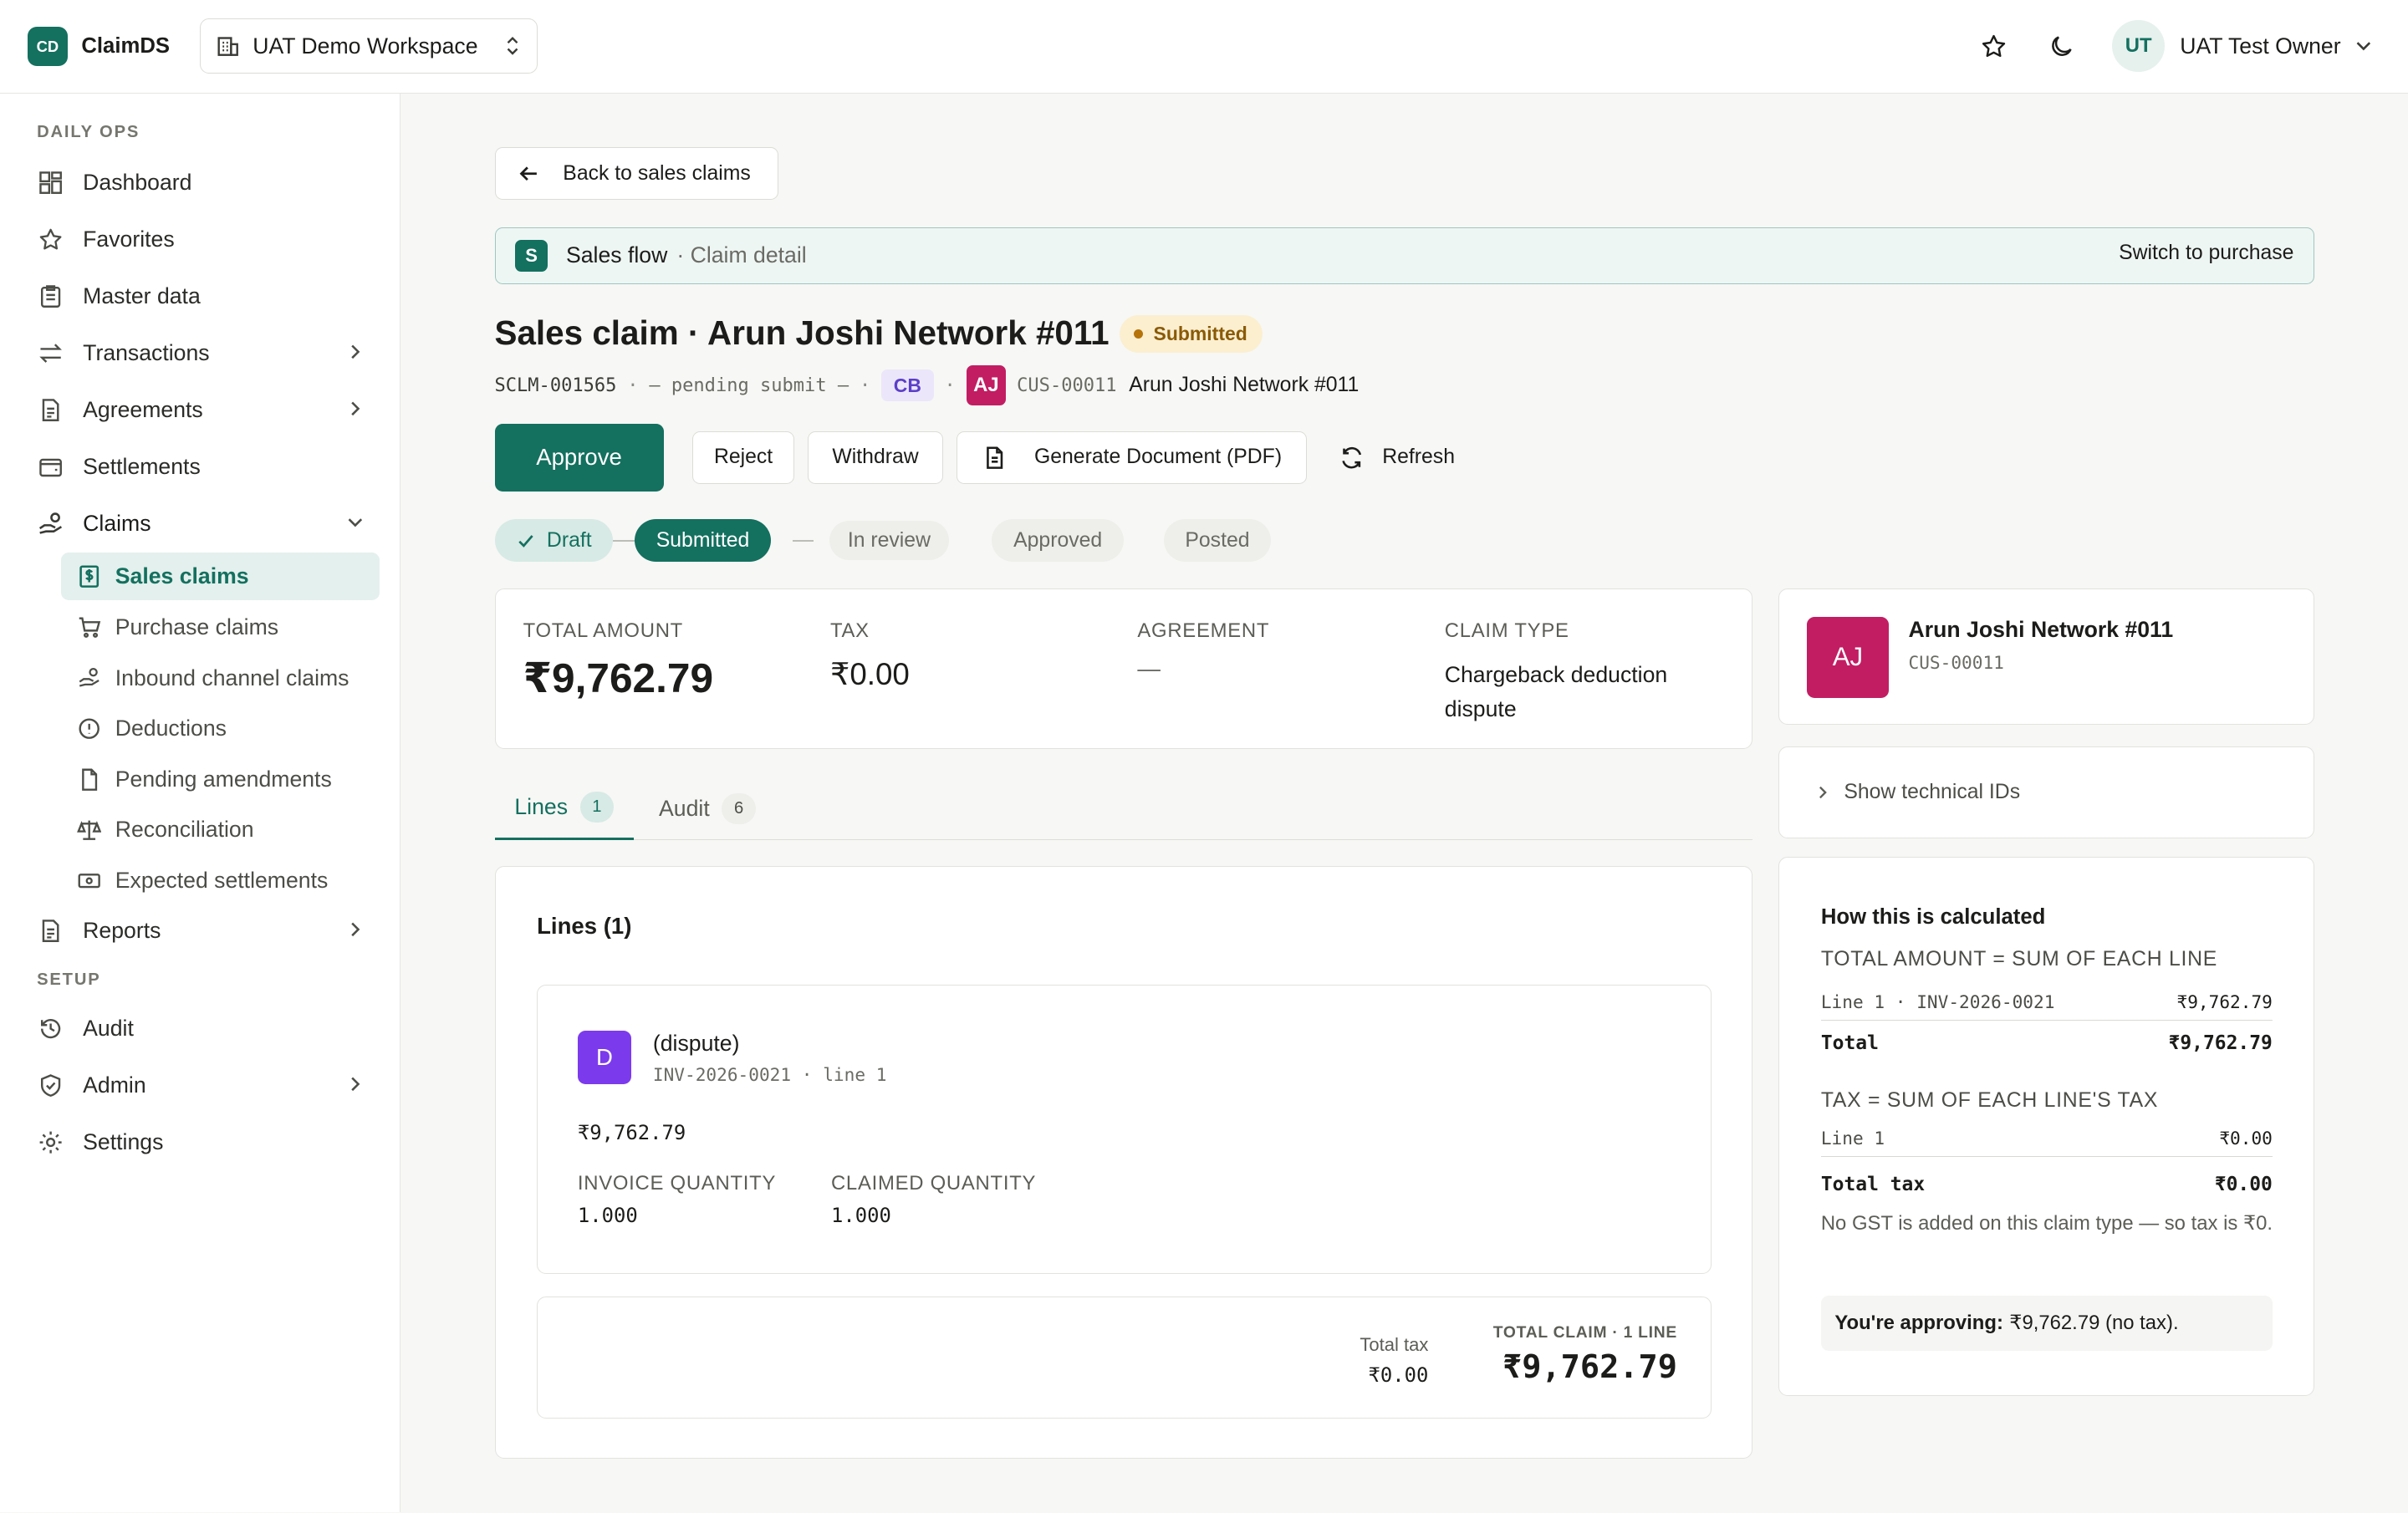 The height and width of the screenshot is (1513, 2408). I want to click on sidebar-item-admin: Admin, so click(201, 1085).